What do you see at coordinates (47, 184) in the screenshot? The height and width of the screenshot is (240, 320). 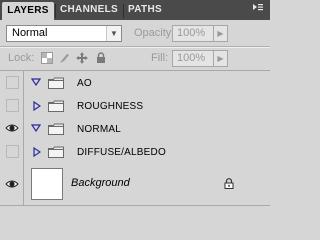 I see `layer-thumbnail` at bounding box center [47, 184].